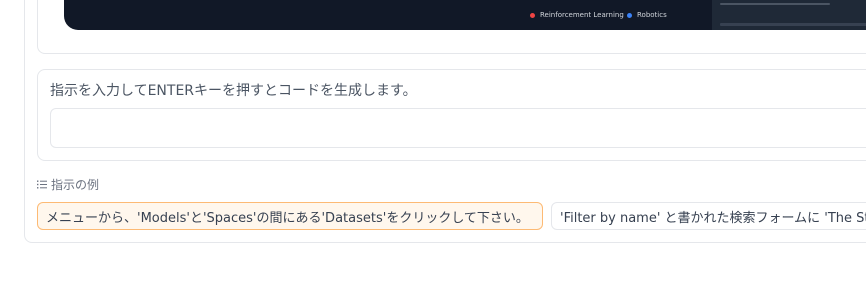 The width and height of the screenshot is (866, 289). I want to click on examples-header: 指示の例, so click(68, 184).